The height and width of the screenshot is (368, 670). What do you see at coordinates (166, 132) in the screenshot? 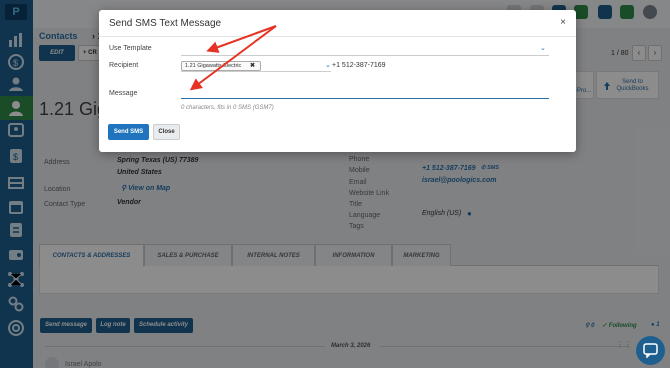
I see `close-button: Close` at bounding box center [166, 132].